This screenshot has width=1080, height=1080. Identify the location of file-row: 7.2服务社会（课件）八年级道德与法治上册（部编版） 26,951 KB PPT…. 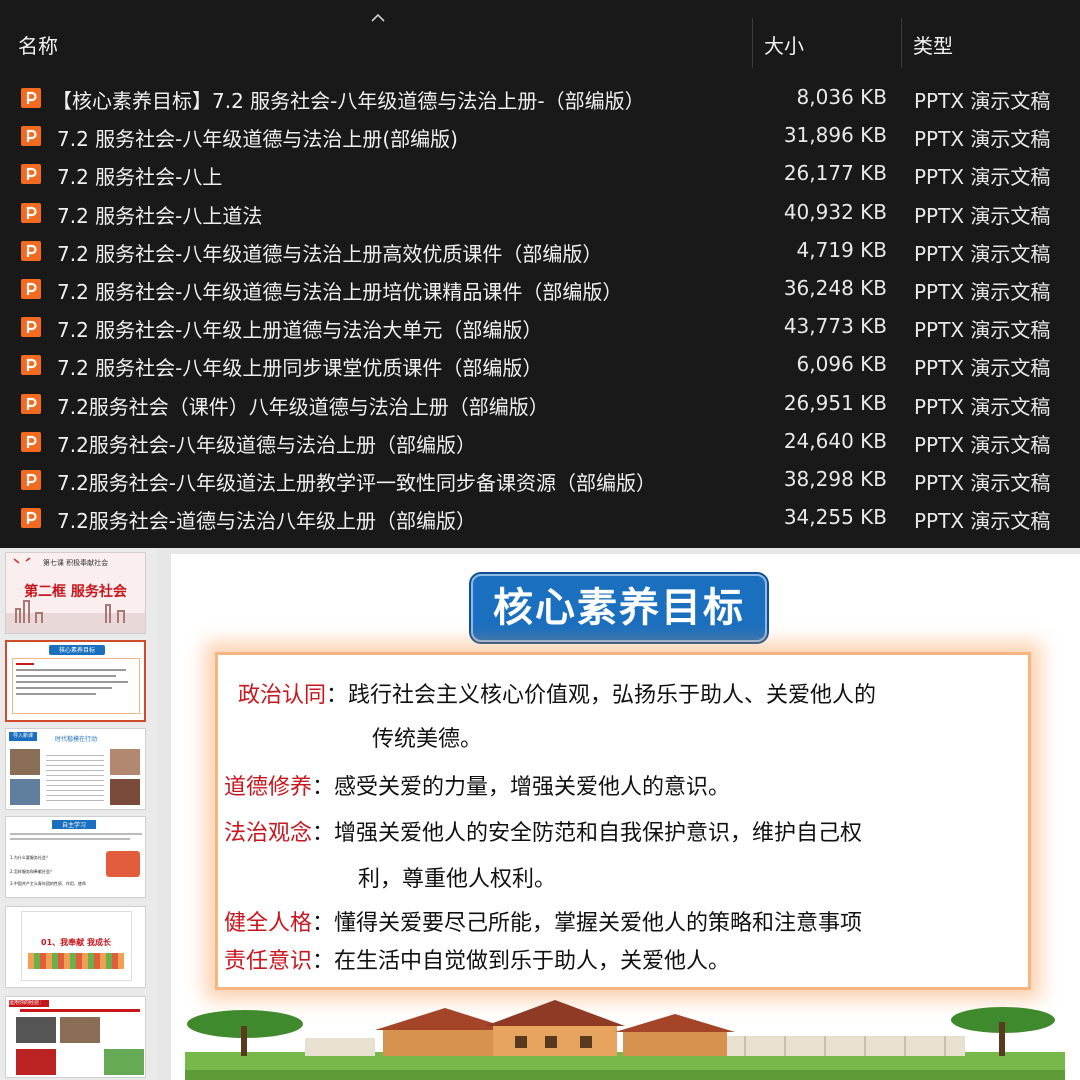
(540, 404).